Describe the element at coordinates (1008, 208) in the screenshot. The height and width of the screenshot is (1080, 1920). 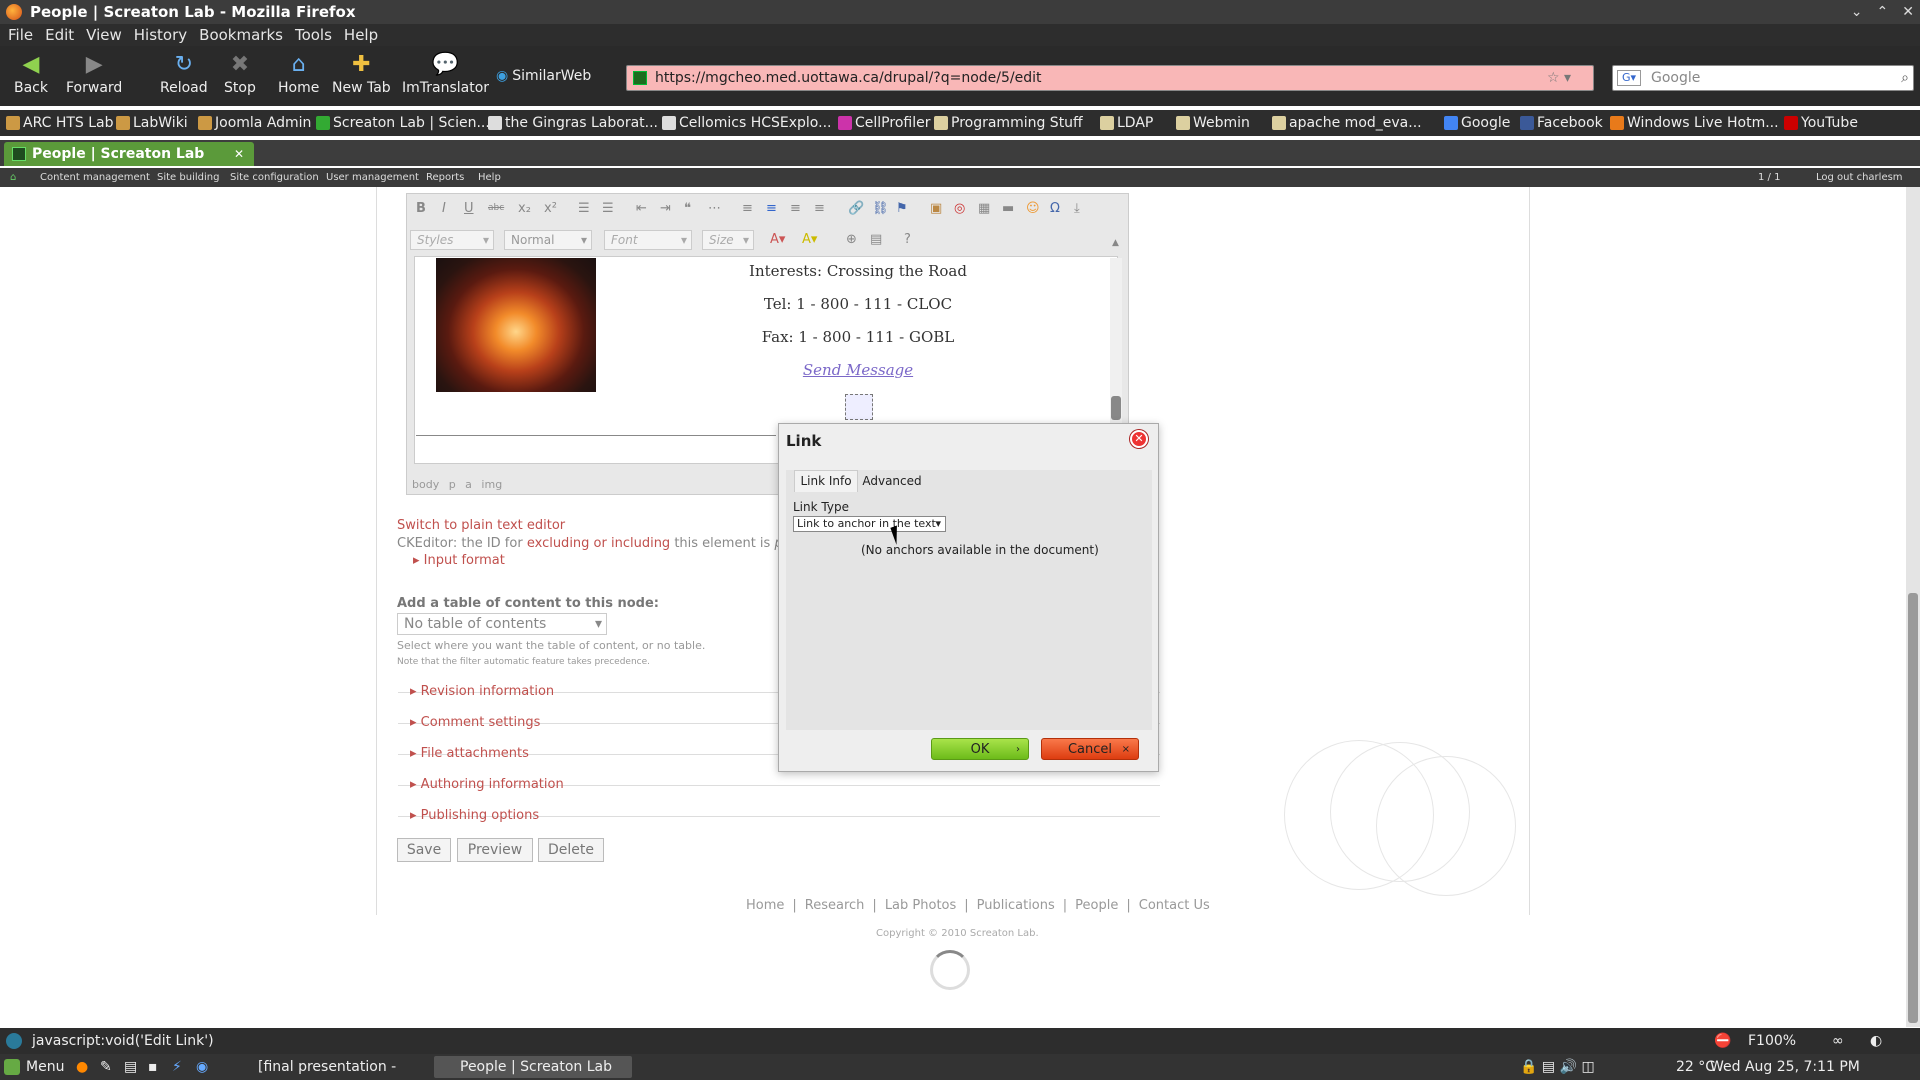
I see `horizontal-rule-icon: ▬` at that location.